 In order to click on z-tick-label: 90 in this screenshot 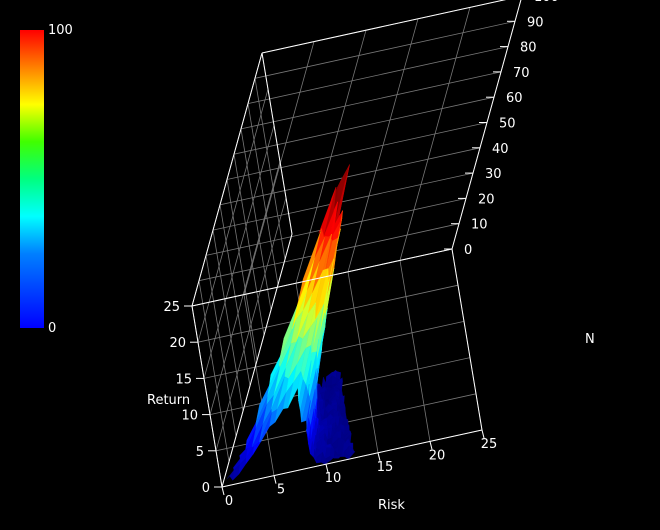, I will do `click(535, 22)`.